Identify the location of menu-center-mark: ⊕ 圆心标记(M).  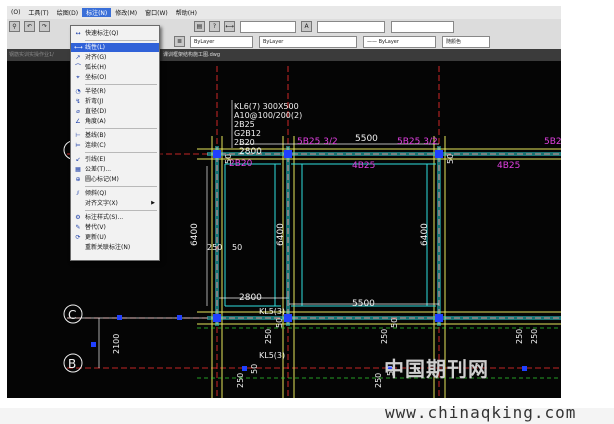
(115, 179).